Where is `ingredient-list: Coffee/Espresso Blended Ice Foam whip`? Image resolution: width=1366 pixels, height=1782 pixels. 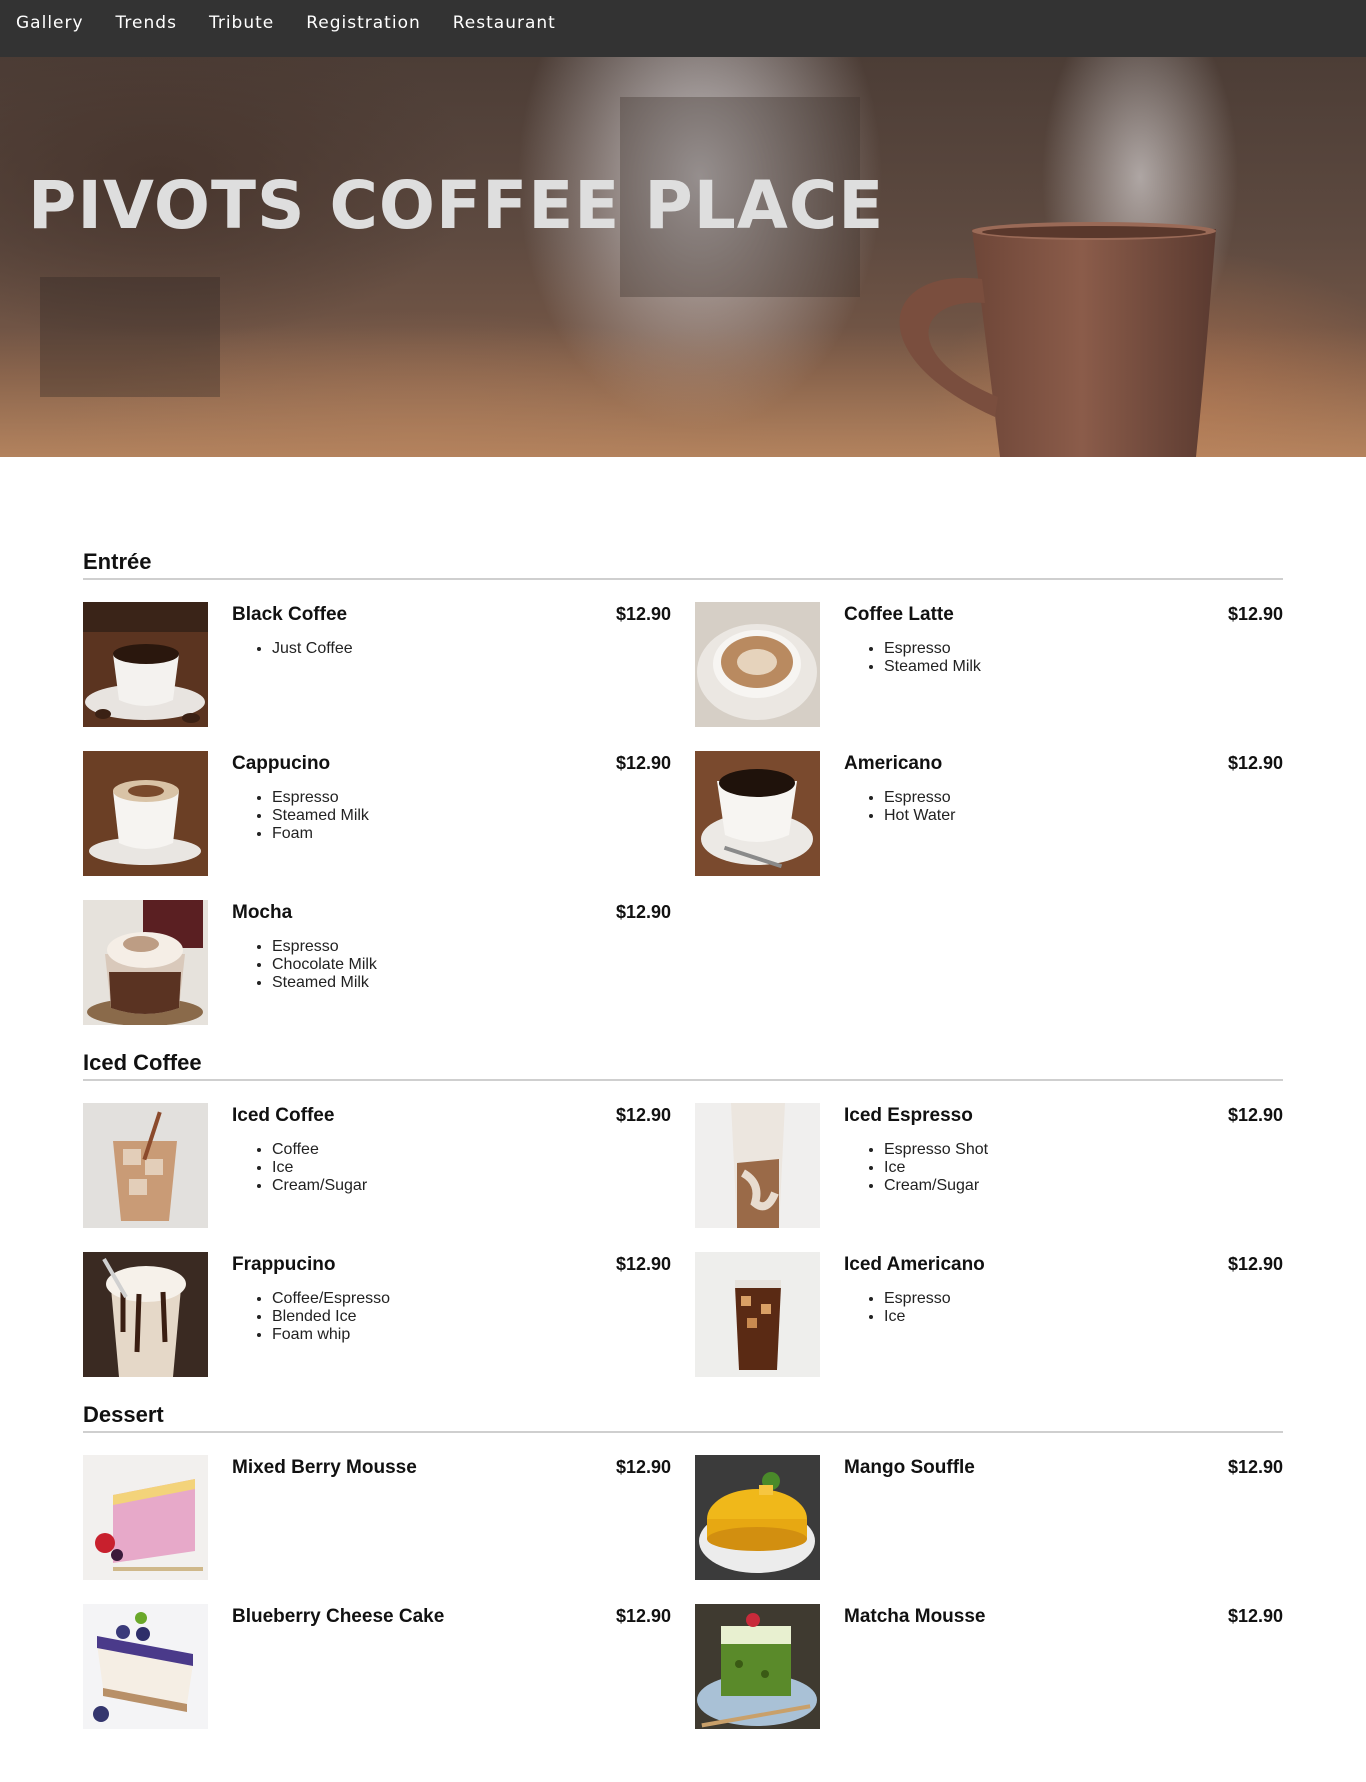
ingredient-list: Coffee/Espresso Blended Ice Foam whip is located at coordinates (331, 1317).